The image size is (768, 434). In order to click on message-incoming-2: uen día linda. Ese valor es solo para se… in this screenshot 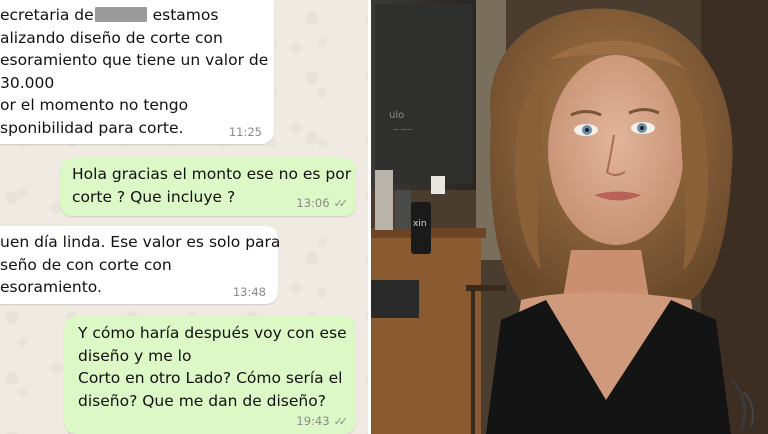, I will do `click(140, 265)`.